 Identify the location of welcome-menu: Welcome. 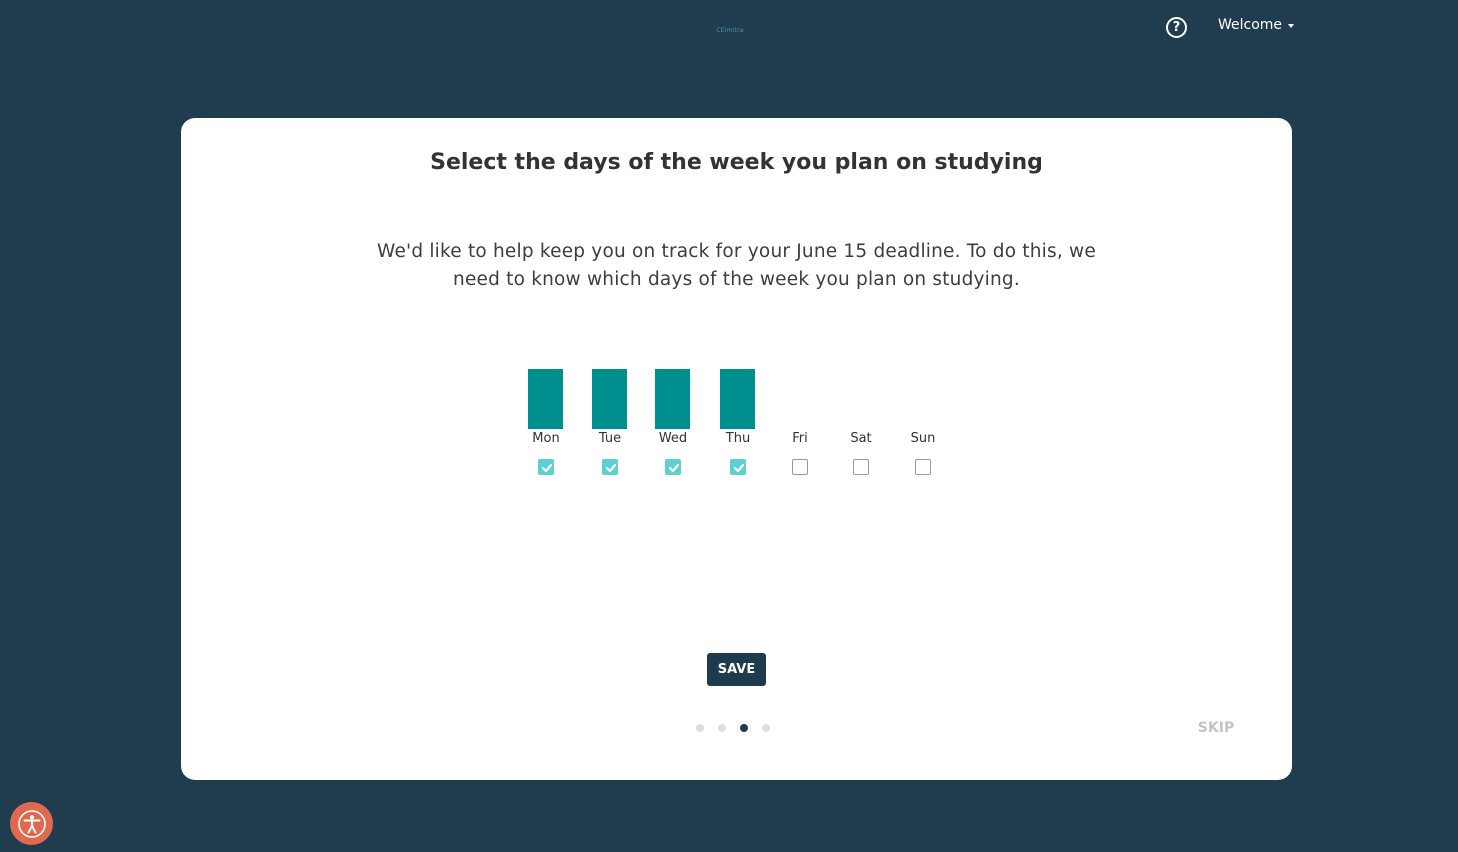
(1256, 25).